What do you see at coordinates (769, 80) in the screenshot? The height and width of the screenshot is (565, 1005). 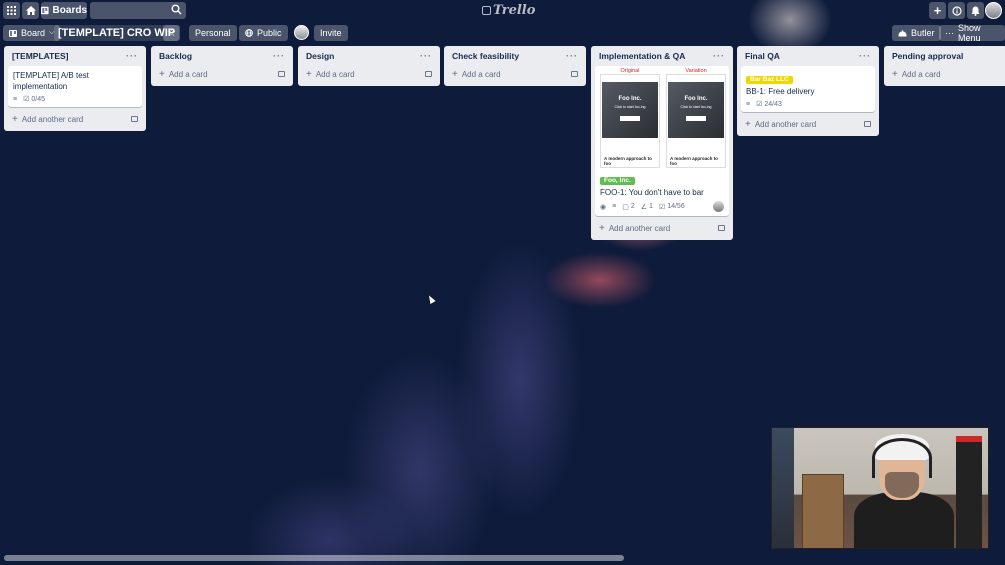 I see `card-label: Bar Baz LLC` at bounding box center [769, 80].